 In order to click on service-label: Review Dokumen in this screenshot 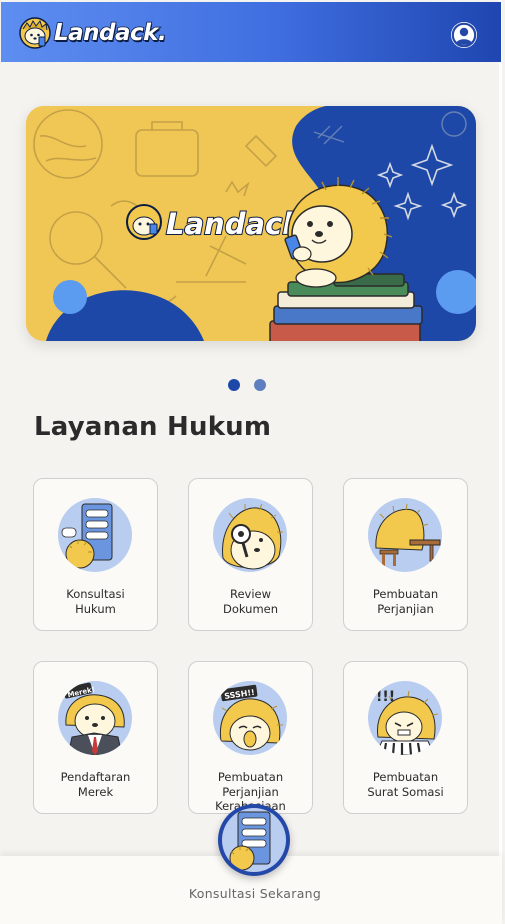, I will do `click(250, 601)`.